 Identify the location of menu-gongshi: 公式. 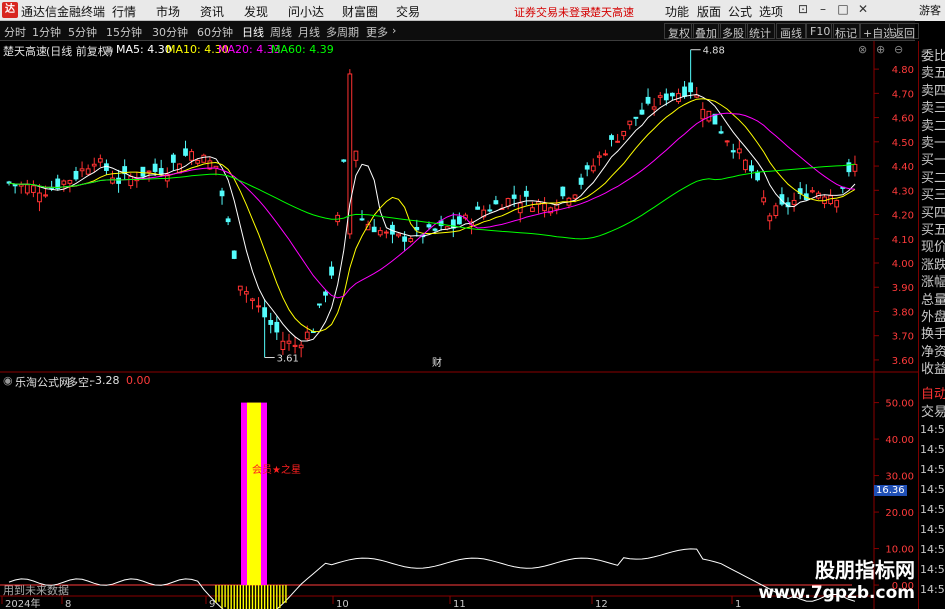
(740, 11).